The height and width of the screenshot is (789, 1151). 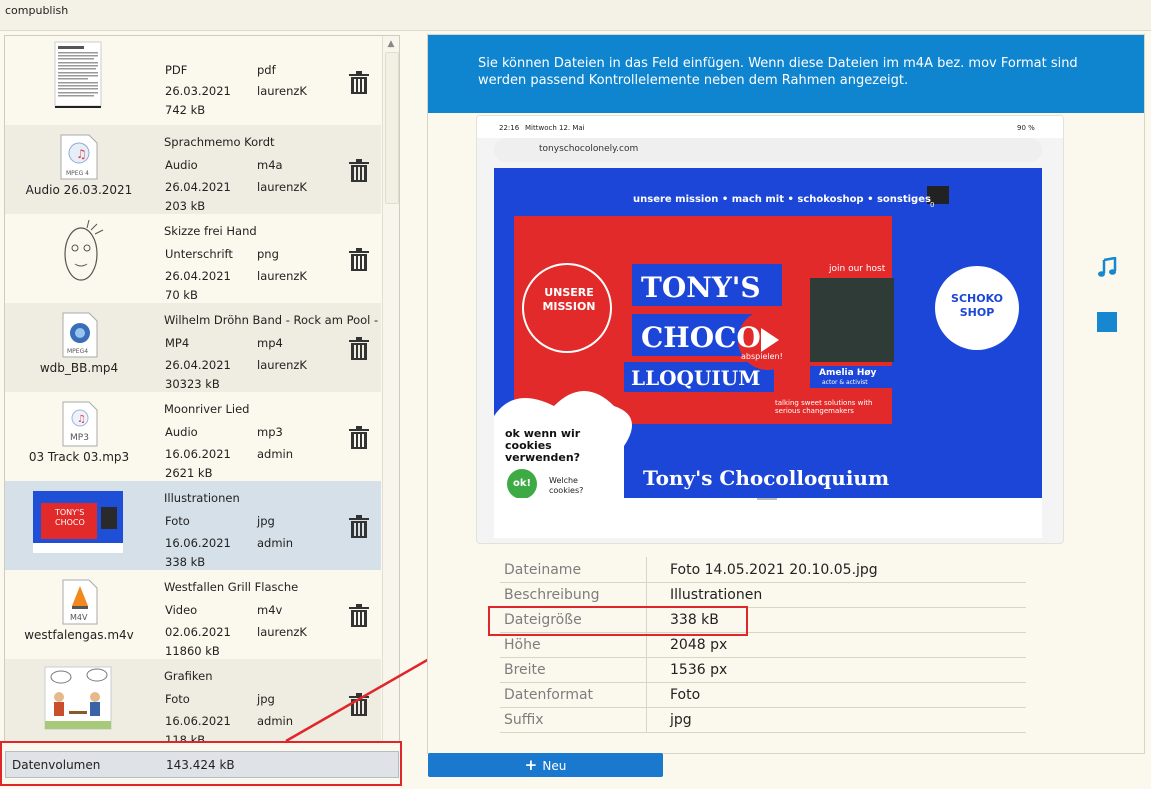 I want to click on detail-key: Suffix, so click(x=524, y=720).